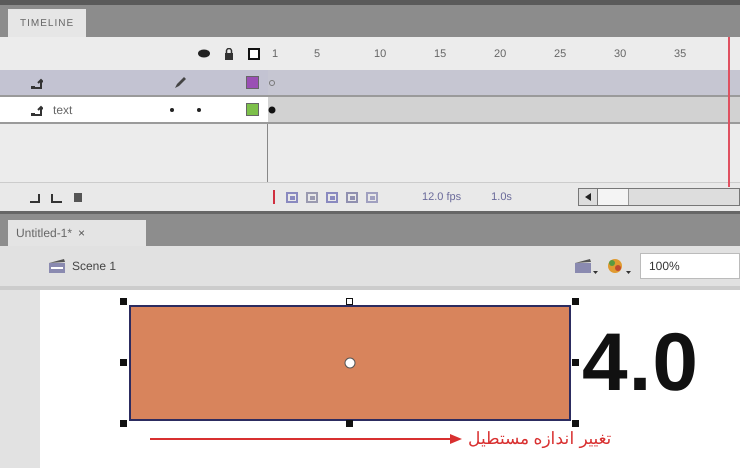  I want to click on clapper-icon, so click(57, 266).